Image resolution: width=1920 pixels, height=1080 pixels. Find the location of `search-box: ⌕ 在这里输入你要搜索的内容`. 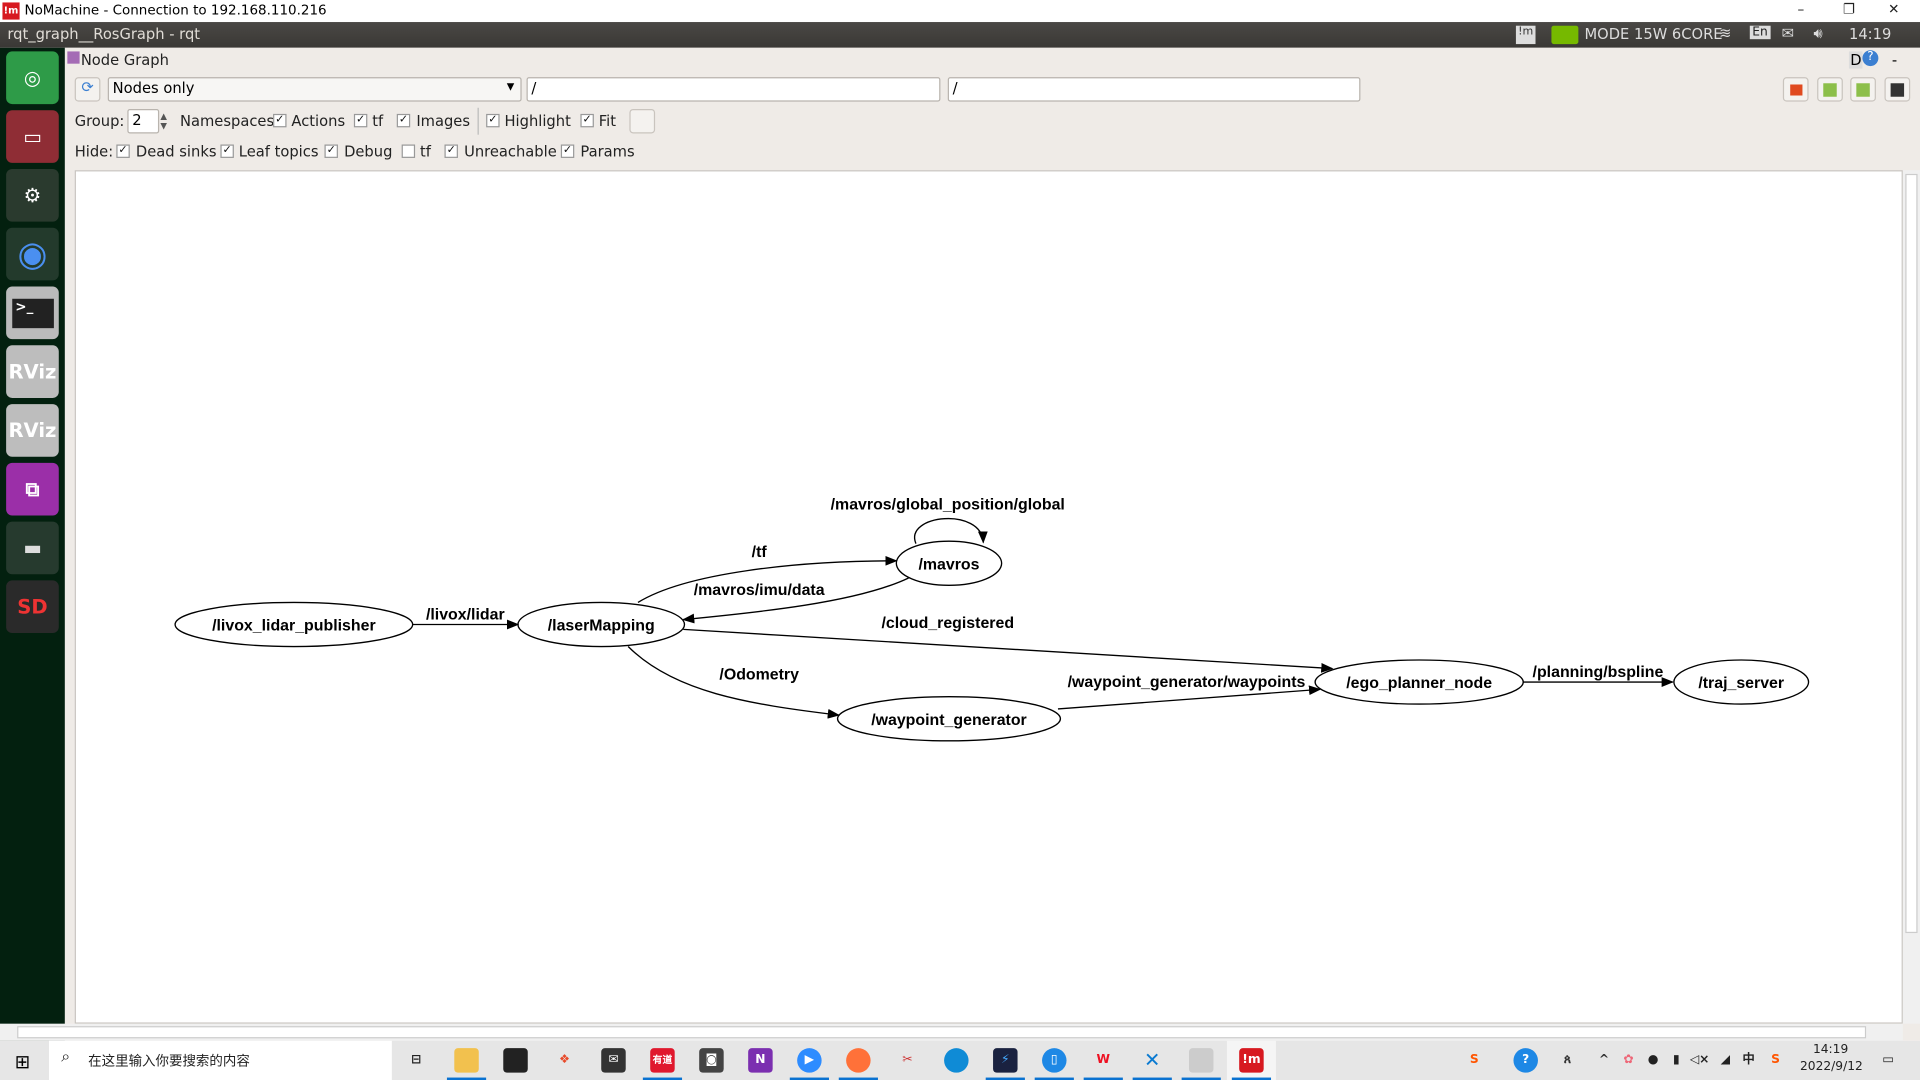

search-box: ⌕ 在这里输入你要搜索的内容 is located at coordinates (220, 1060).